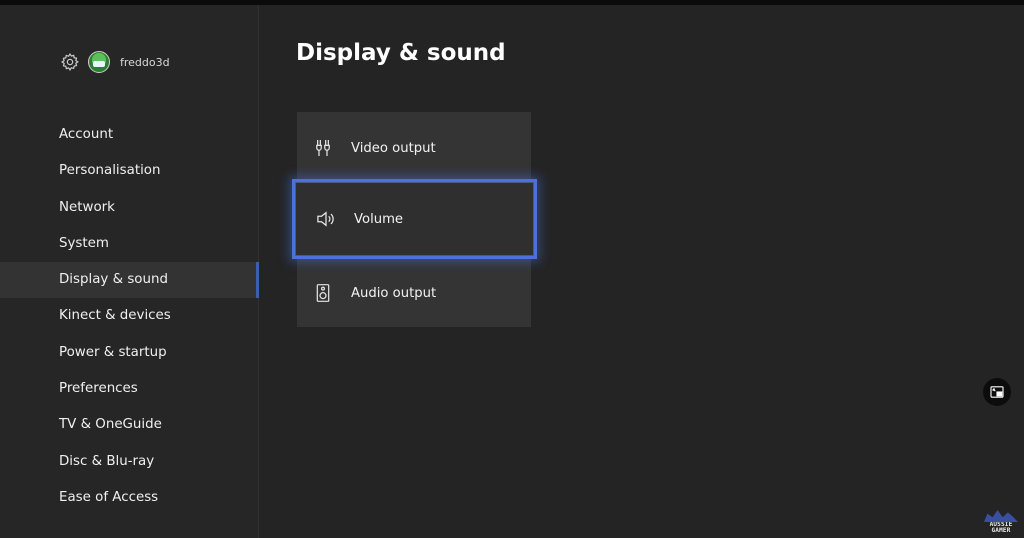 This screenshot has height=538, width=1024. Describe the element at coordinates (1001, 530) in the screenshot. I see `watermark-line2: GAMER` at that location.